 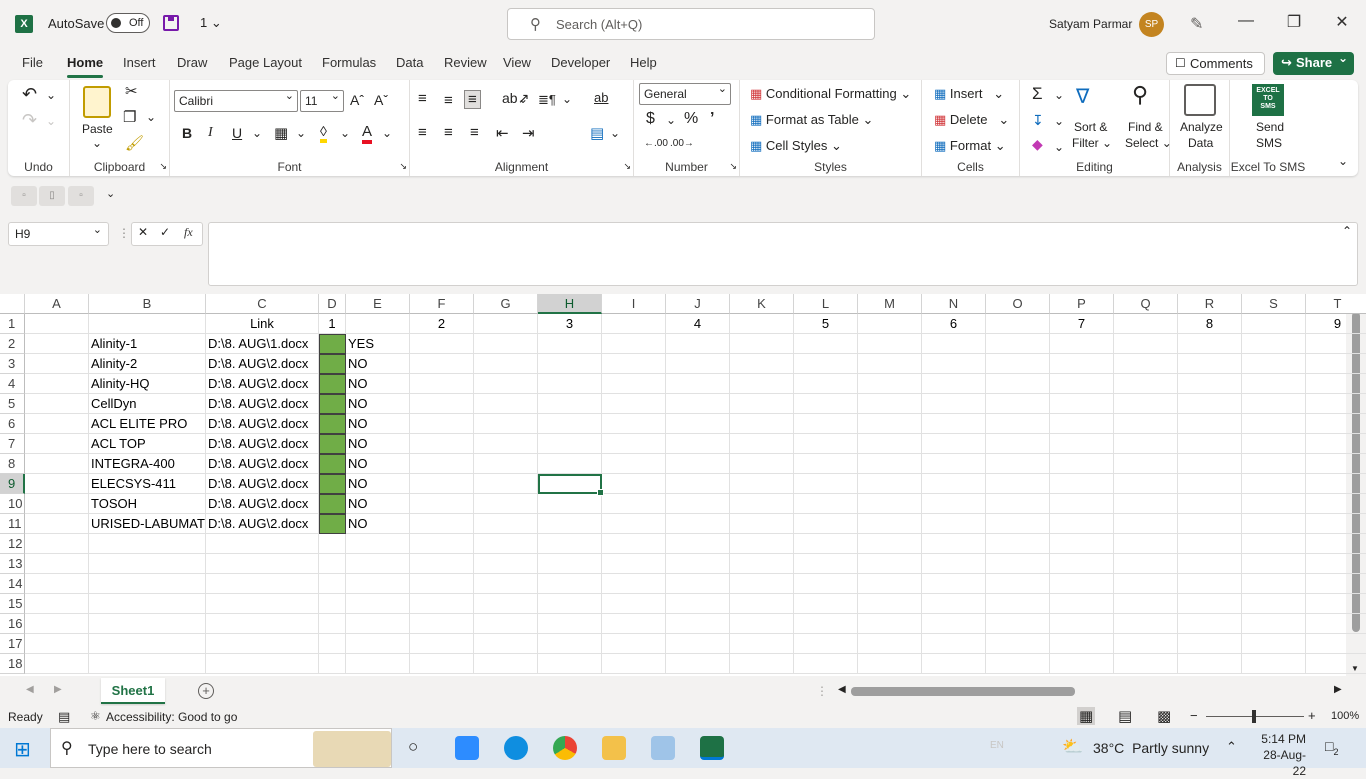 What do you see at coordinates (262, 564) in the screenshot?
I see `cell-c13` at bounding box center [262, 564].